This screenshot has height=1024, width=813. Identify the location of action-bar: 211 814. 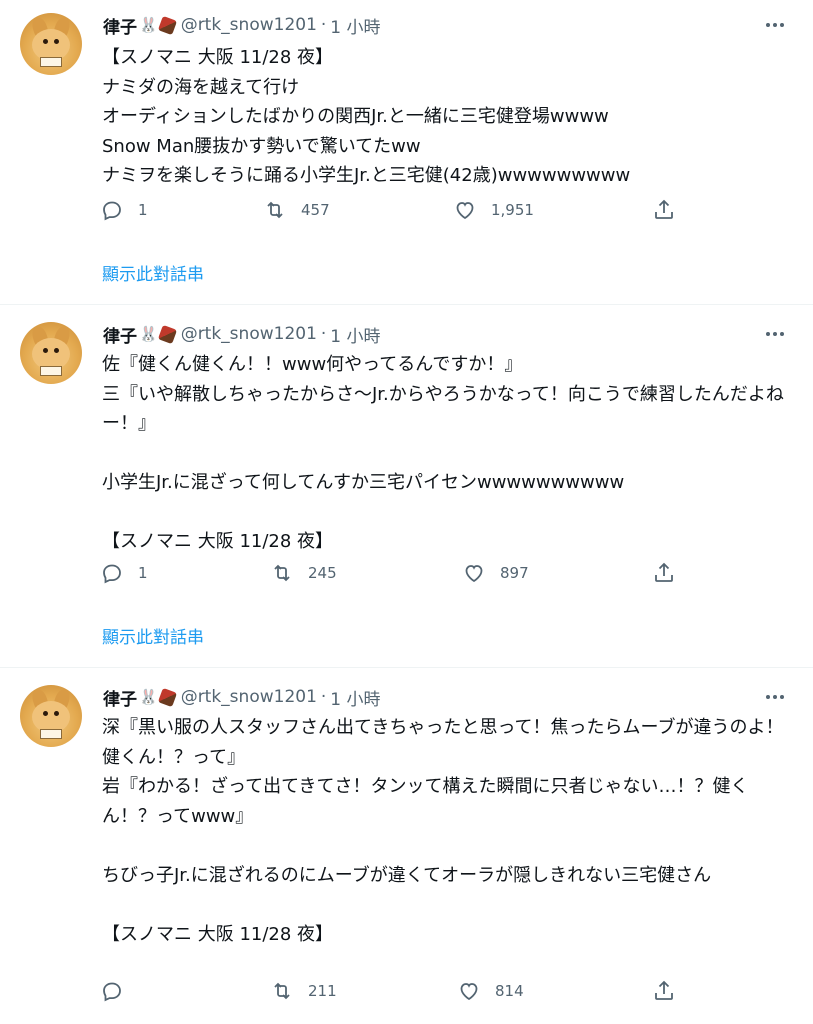
(400, 991).